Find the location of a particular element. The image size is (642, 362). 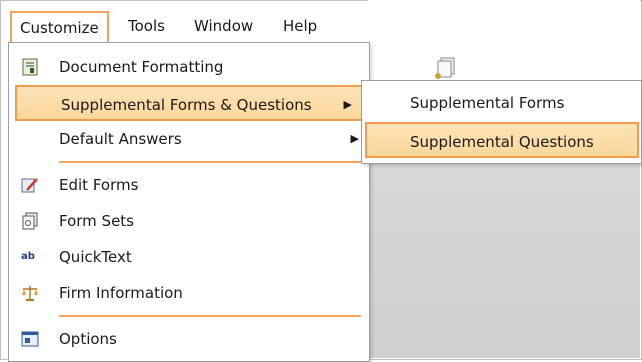

menu-item-document-formatting: Document Formatting is located at coordinates (189, 67).